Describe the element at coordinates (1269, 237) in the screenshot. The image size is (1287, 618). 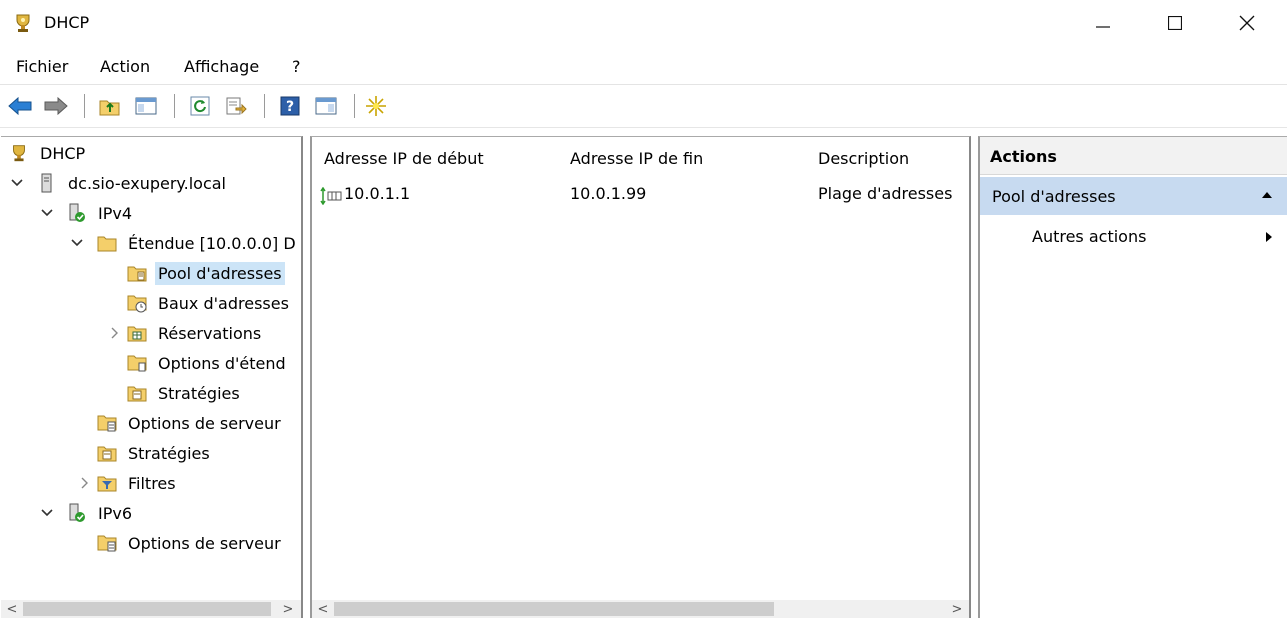
I see `submenu-arrow-icon` at that location.